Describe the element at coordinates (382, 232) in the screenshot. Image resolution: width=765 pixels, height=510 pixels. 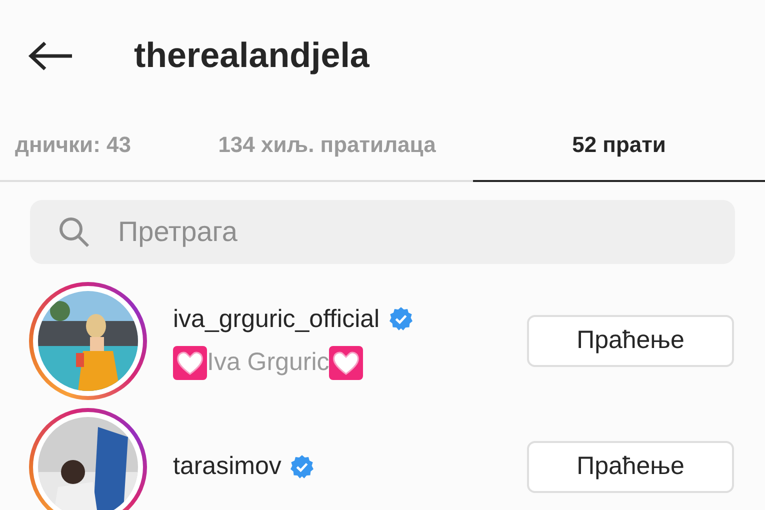
I see `search-field: Претрага` at that location.